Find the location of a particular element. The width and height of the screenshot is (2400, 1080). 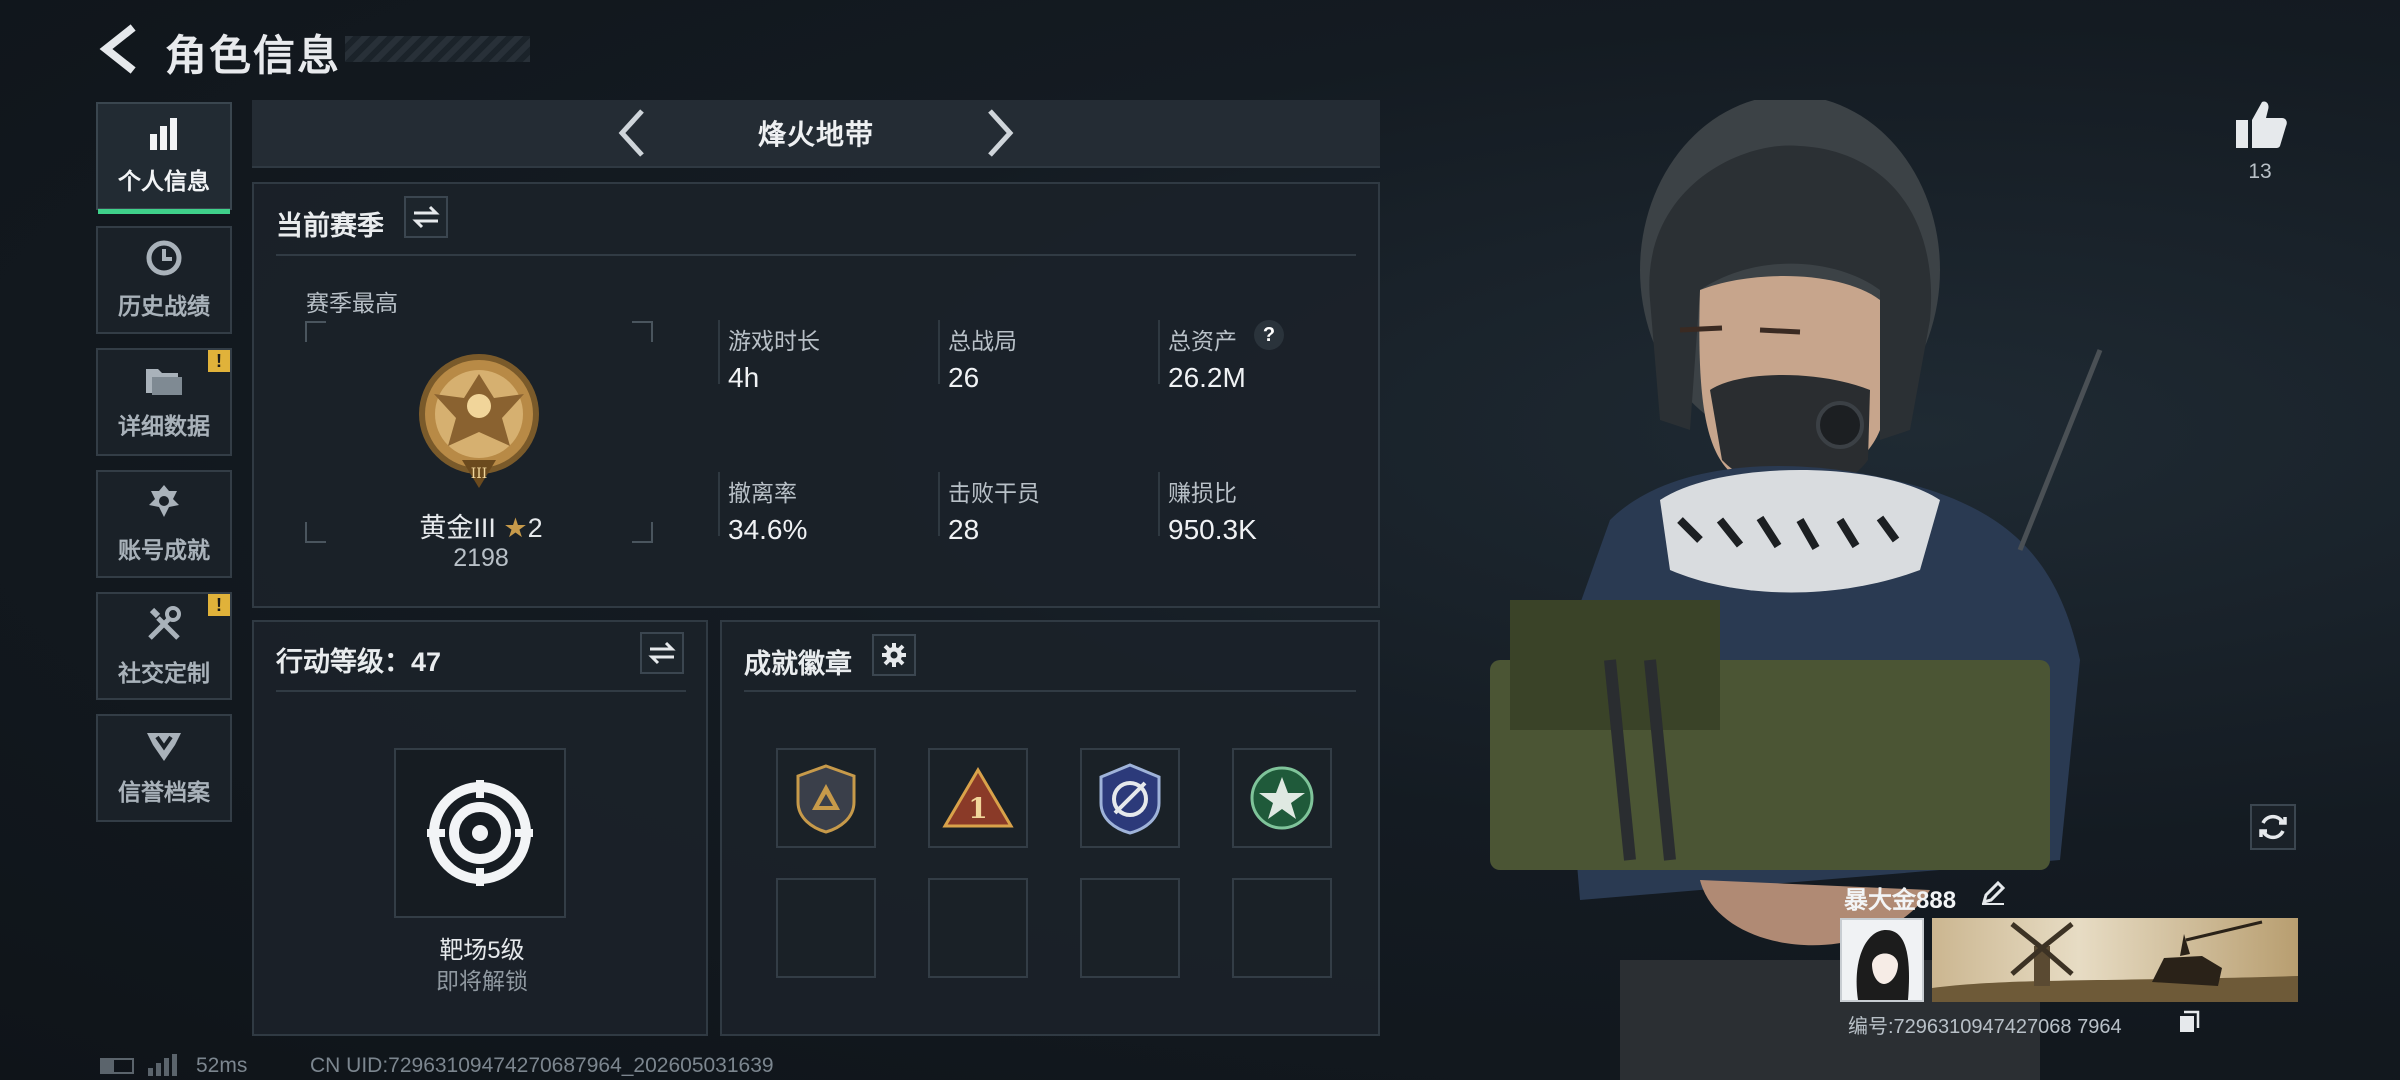

sidebar-item-history: 历史战绩 is located at coordinates (164, 280).